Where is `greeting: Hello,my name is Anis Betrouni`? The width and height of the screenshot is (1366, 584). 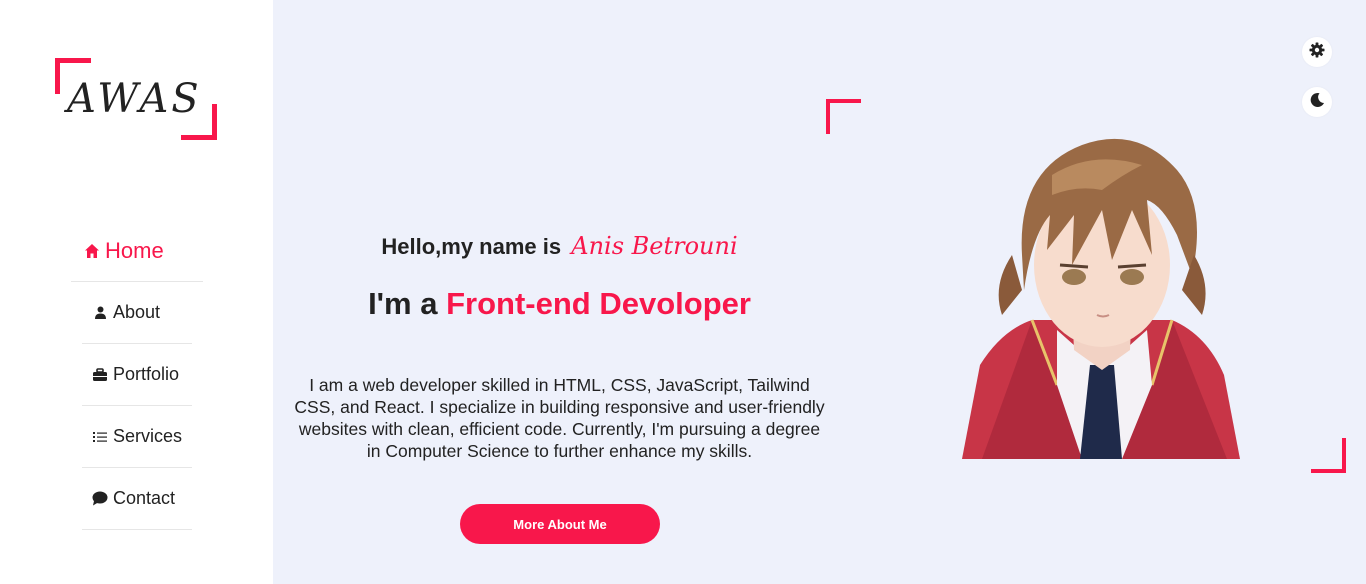 greeting: Hello,my name is Anis Betrouni is located at coordinates (559, 246).